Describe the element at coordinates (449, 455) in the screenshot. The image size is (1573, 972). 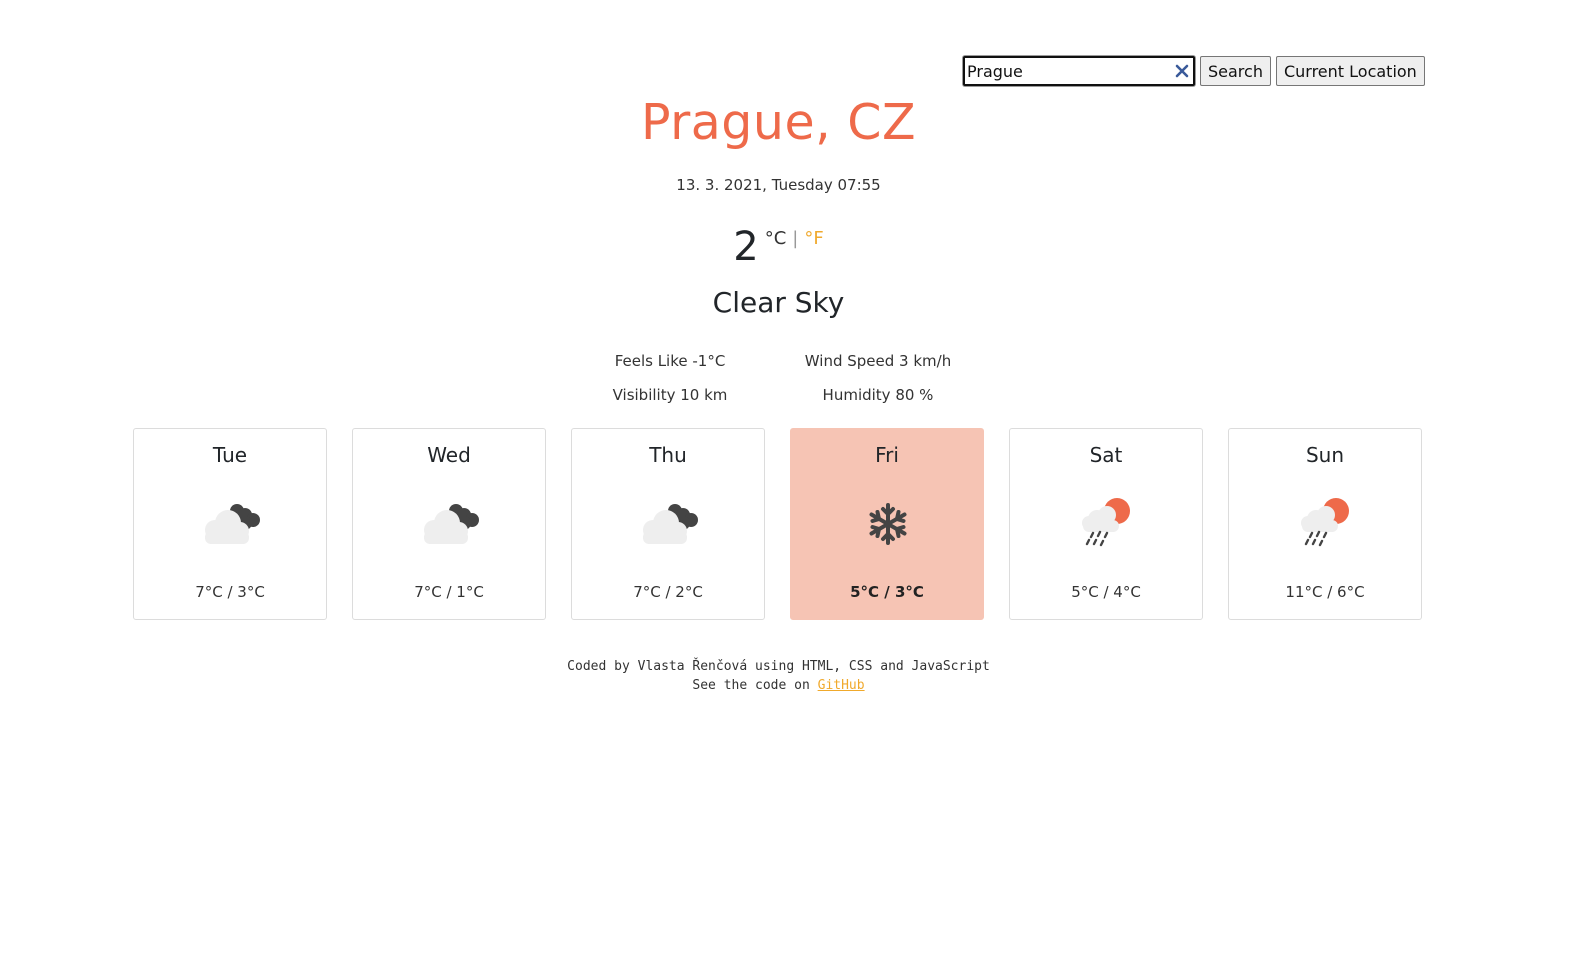
I see `forecast-day: Wed` at that location.